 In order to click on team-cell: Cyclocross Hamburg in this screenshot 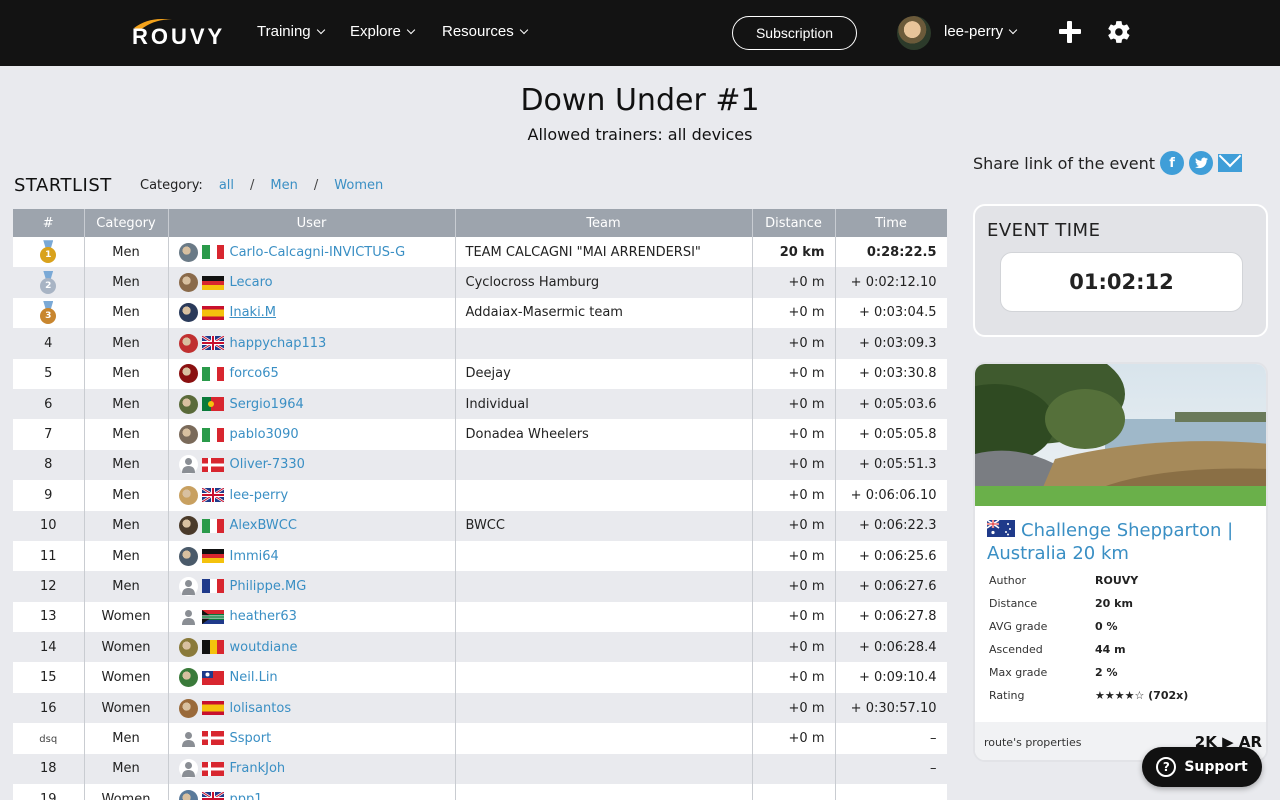, I will do `click(604, 282)`.